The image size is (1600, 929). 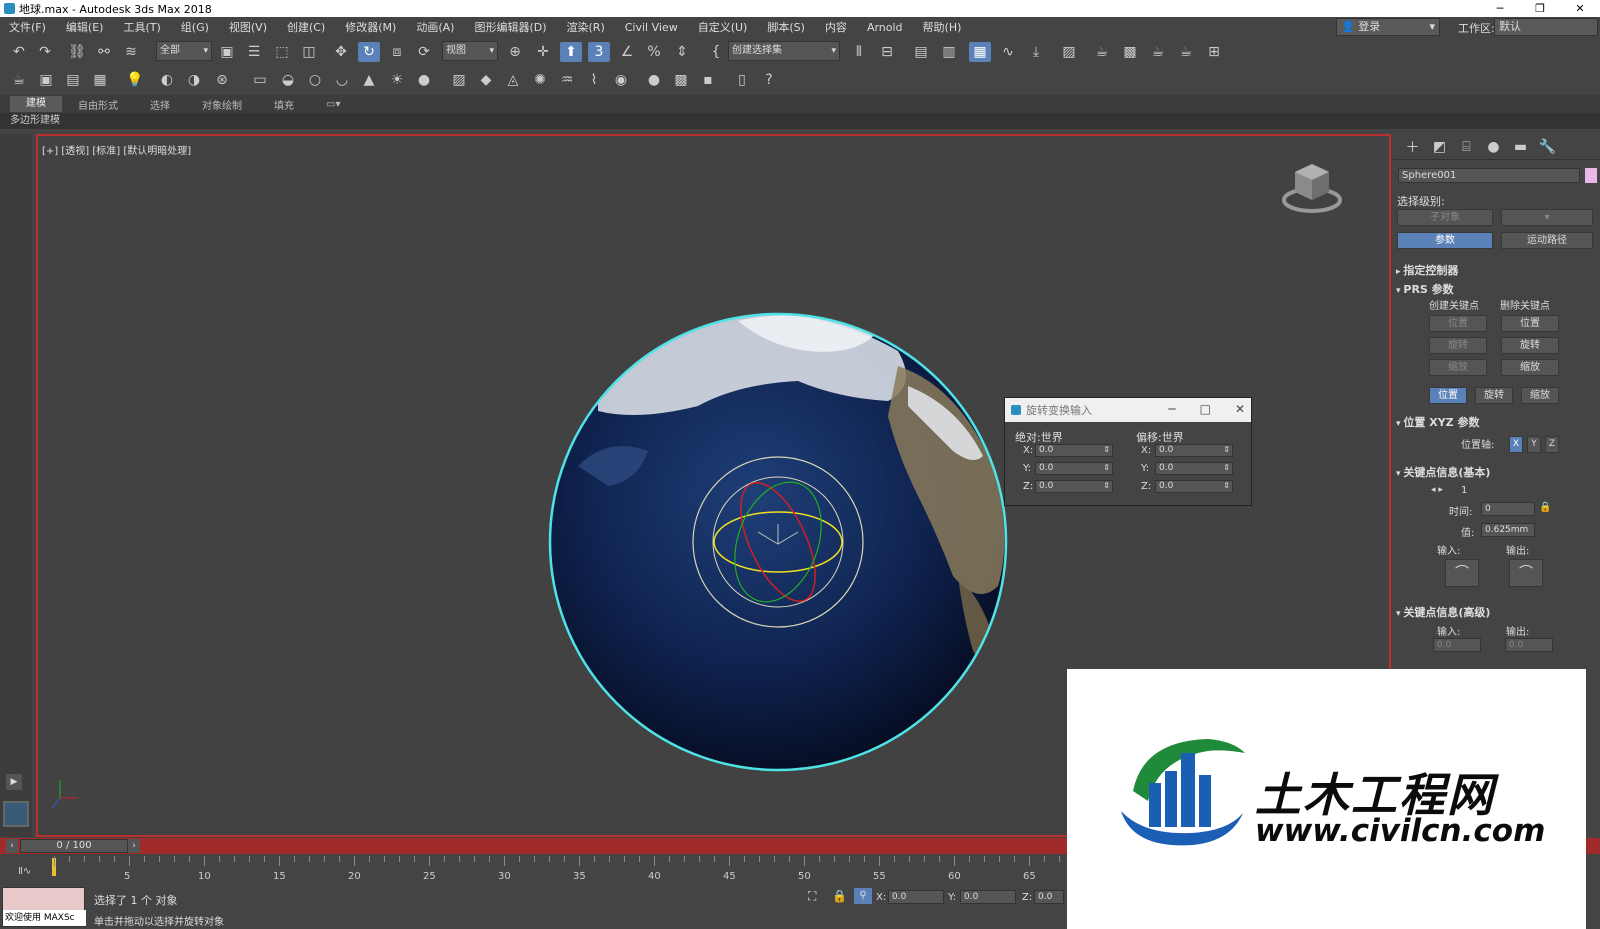 What do you see at coordinates (1530, 323) in the screenshot?
I see `delete-position-key-button: 位置` at bounding box center [1530, 323].